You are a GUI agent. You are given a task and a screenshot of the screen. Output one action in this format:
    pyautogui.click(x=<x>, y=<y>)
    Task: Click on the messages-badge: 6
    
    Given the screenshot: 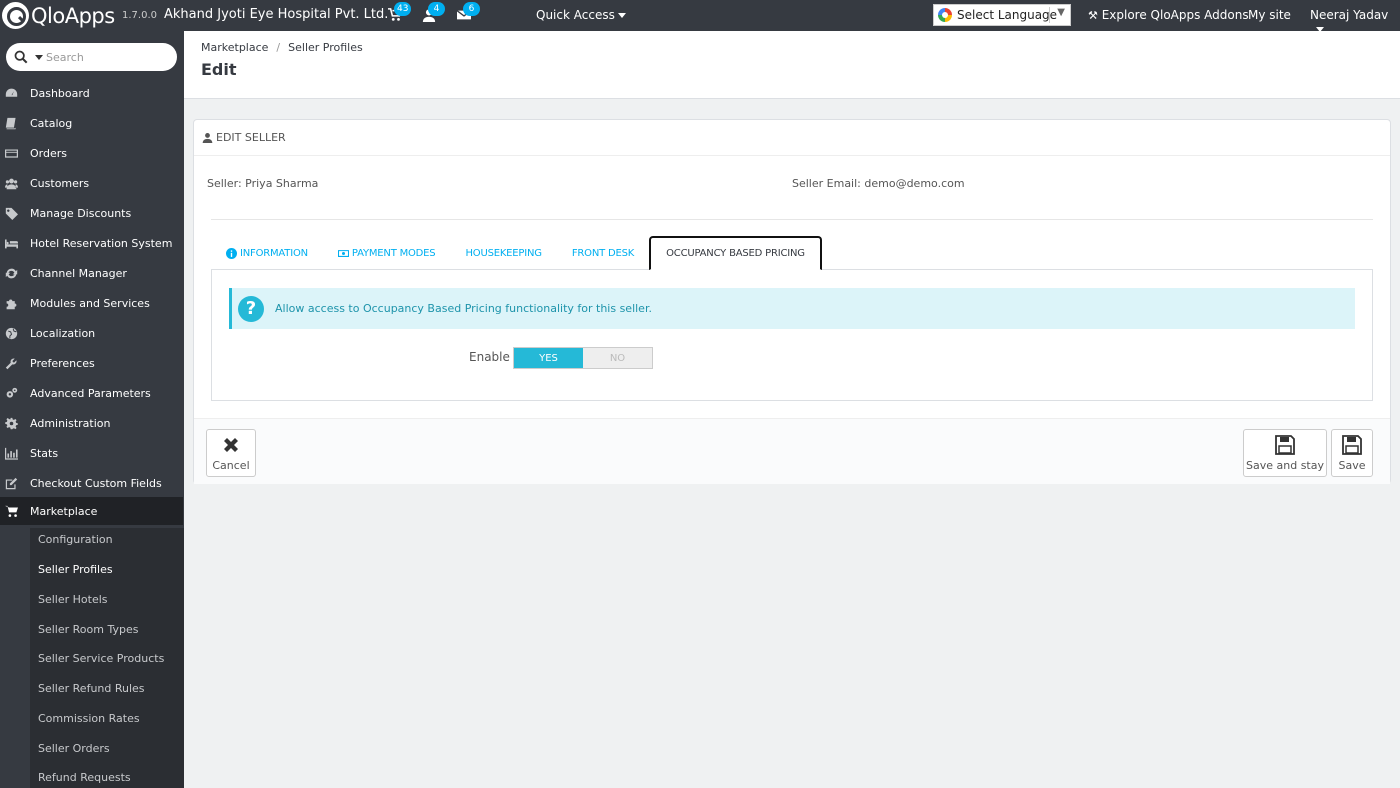 What is the action you would take?
    pyautogui.click(x=471, y=9)
    